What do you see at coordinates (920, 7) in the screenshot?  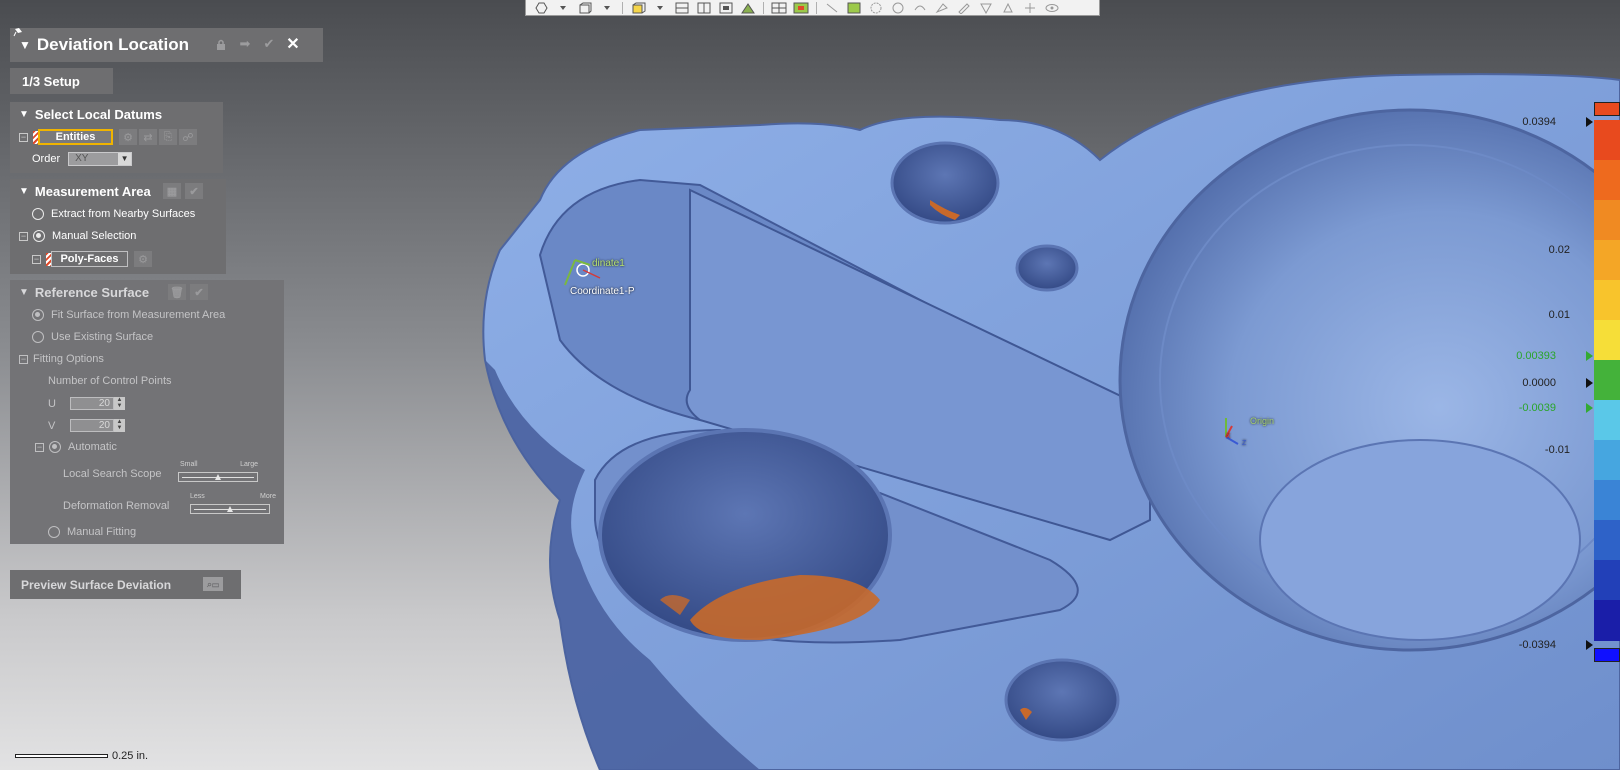 I see `freeform-select-icon` at bounding box center [920, 7].